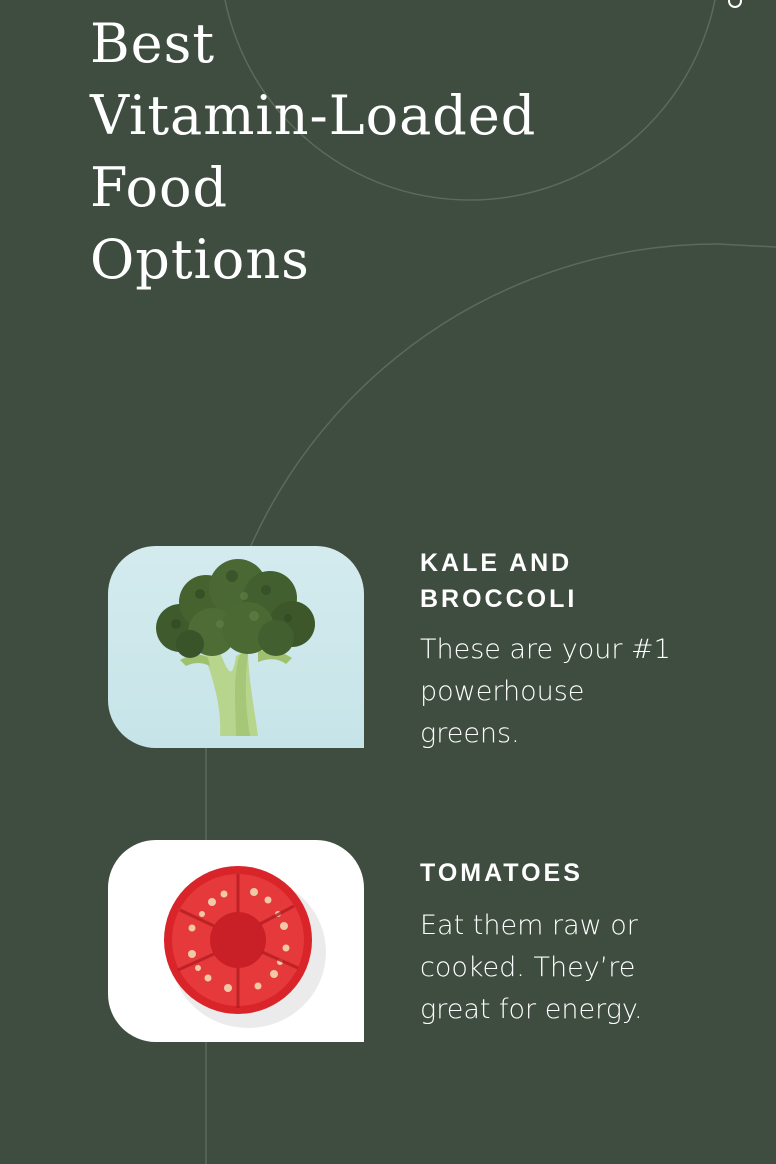 Image resolution: width=776 pixels, height=1164 pixels. What do you see at coordinates (200, 259) in the screenshot?
I see `title-line: Options` at bounding box center [200, 259].